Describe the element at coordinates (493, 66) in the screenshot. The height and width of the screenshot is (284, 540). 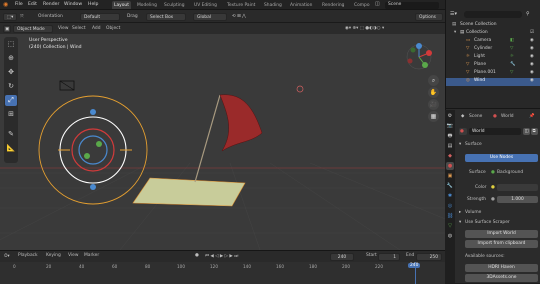
I see `outliner-item-plane: ▽ Plane 🔧 ◉` at that location.